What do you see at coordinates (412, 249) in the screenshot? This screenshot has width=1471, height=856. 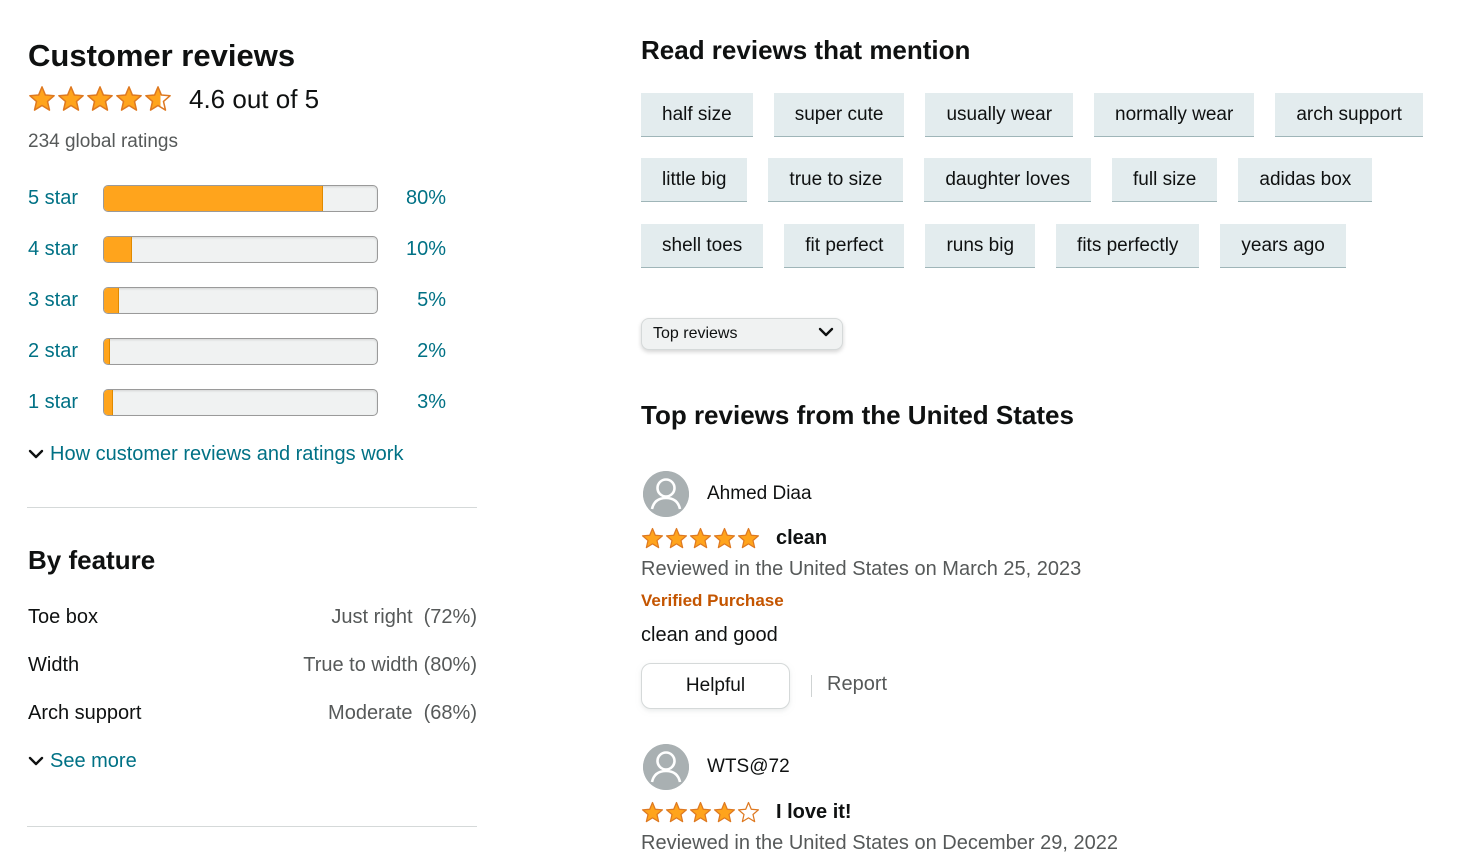 I see `histogram-percent: 10%` at bounding box center [412, 249].